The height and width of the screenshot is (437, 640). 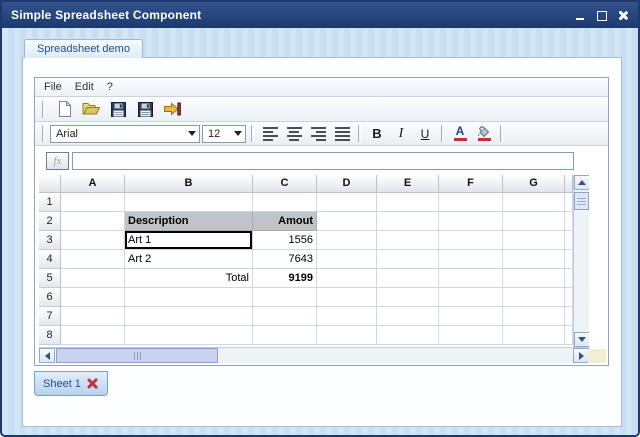 What do you see at coordinates (534, 202) in the screenshot?
I see `cell-G1` at bounding box center [534, 202].